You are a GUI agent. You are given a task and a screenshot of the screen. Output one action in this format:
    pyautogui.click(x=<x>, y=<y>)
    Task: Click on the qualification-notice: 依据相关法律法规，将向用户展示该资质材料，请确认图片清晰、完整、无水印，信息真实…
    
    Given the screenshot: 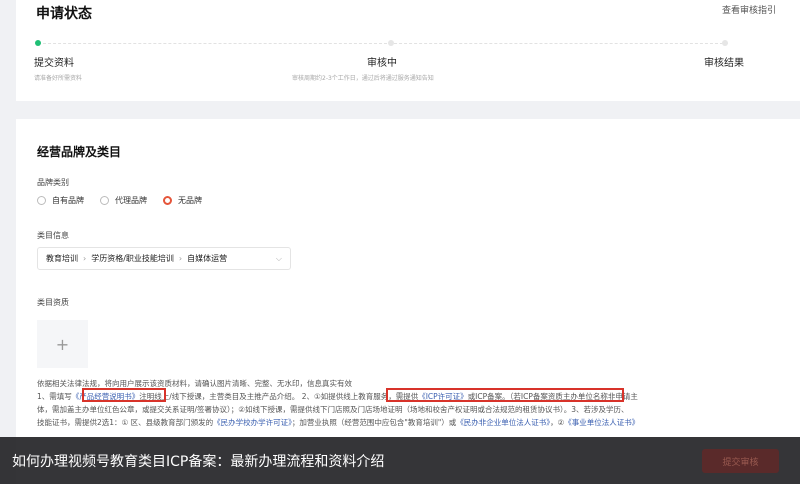 What is the action you would take?
    pyautogui.click(x=412, y=403)
    